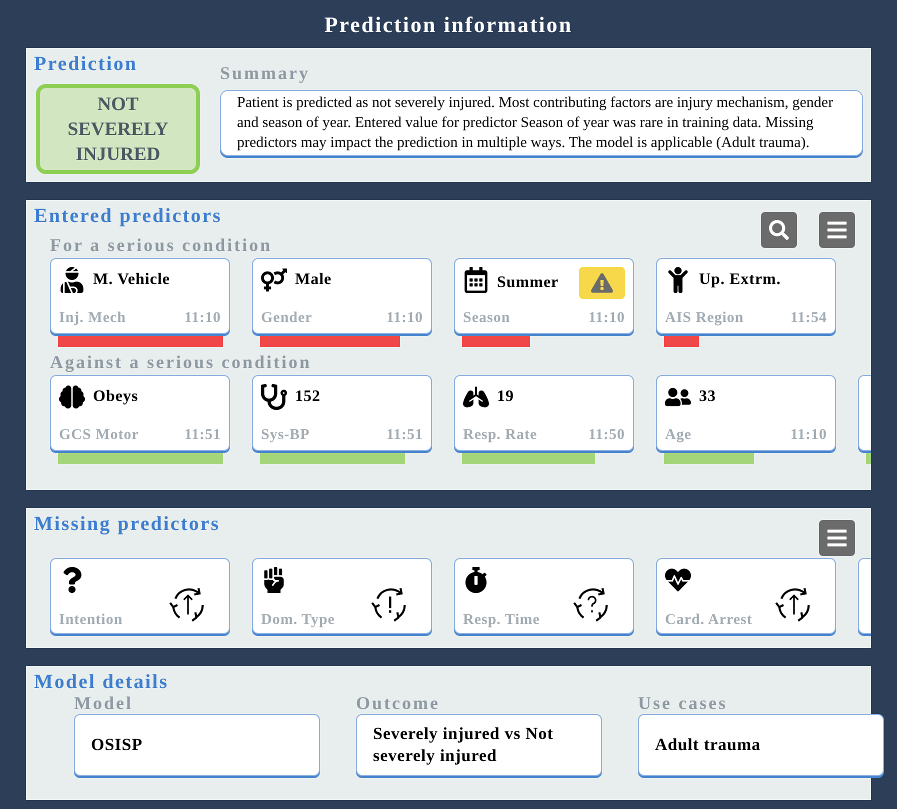  I want to click on stopwatch-icon, so click(476, 580).